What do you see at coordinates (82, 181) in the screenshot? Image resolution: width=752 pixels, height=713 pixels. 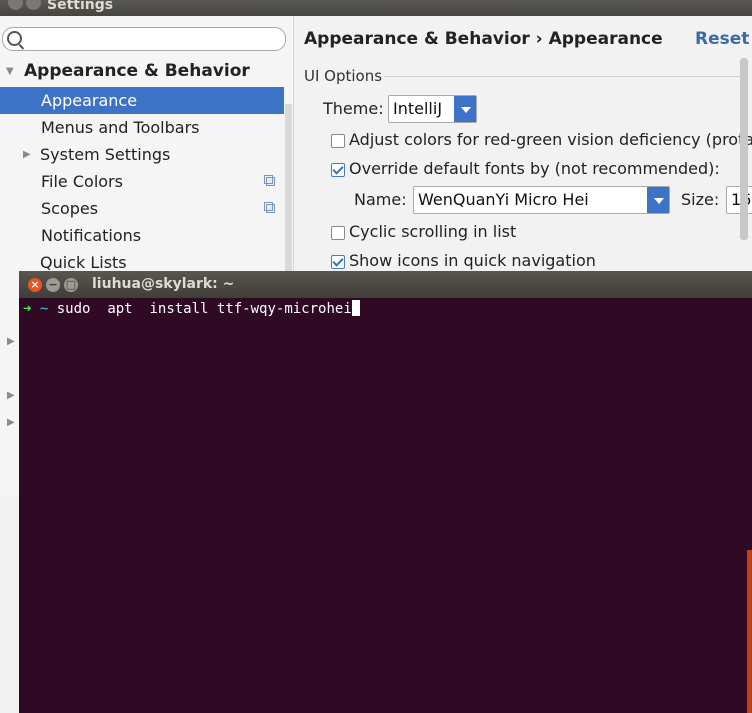 I see `tree-item-label: File Colors` at bounding box center [82, 181].